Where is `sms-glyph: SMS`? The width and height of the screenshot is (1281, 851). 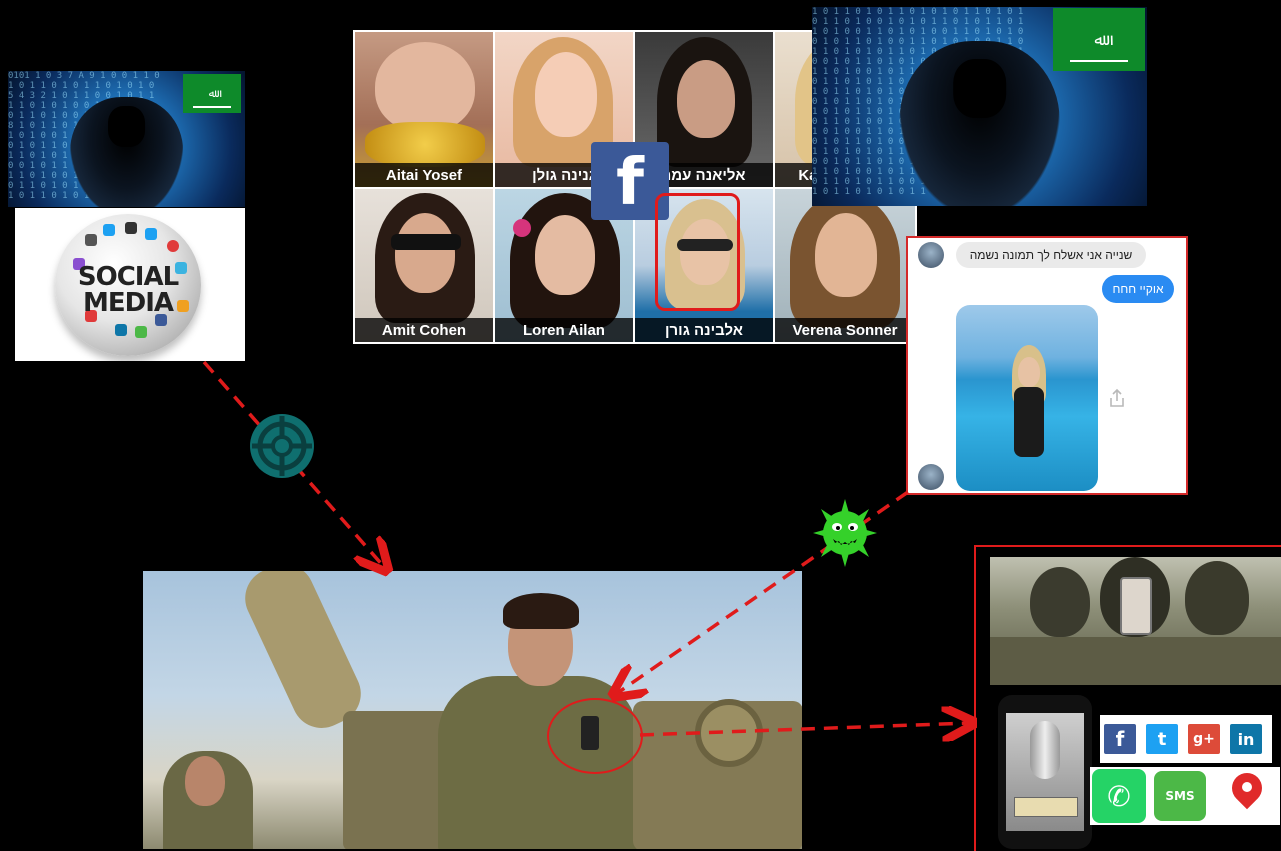
sms-glyph: SMS is located at coordinates (1180, 796).